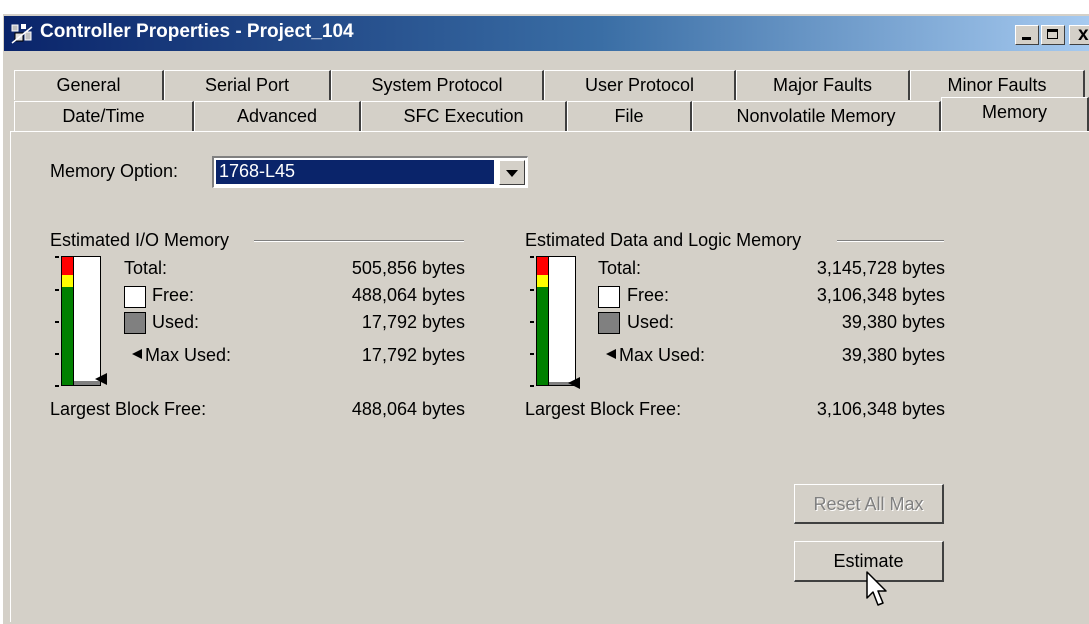  Describe the element at coordinates (648, 295) in the screenshot. I see `data-logic-free-label: Free:` at that location.